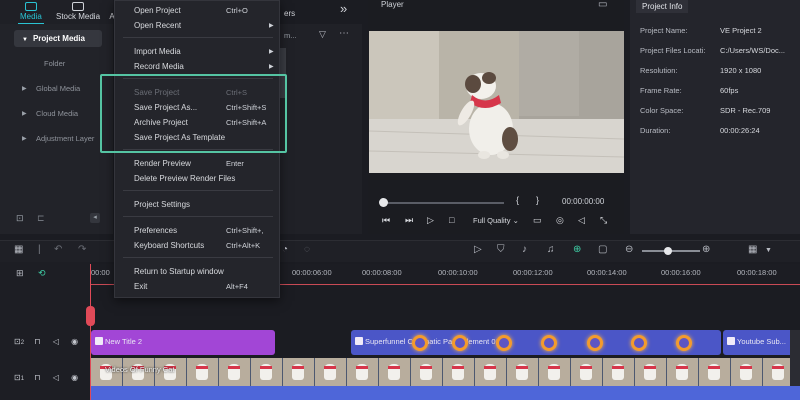  Describe the element at coordinates (243, 245) in the screenshot. I see `shortcut: Ctrl+Alt+K` at that location.